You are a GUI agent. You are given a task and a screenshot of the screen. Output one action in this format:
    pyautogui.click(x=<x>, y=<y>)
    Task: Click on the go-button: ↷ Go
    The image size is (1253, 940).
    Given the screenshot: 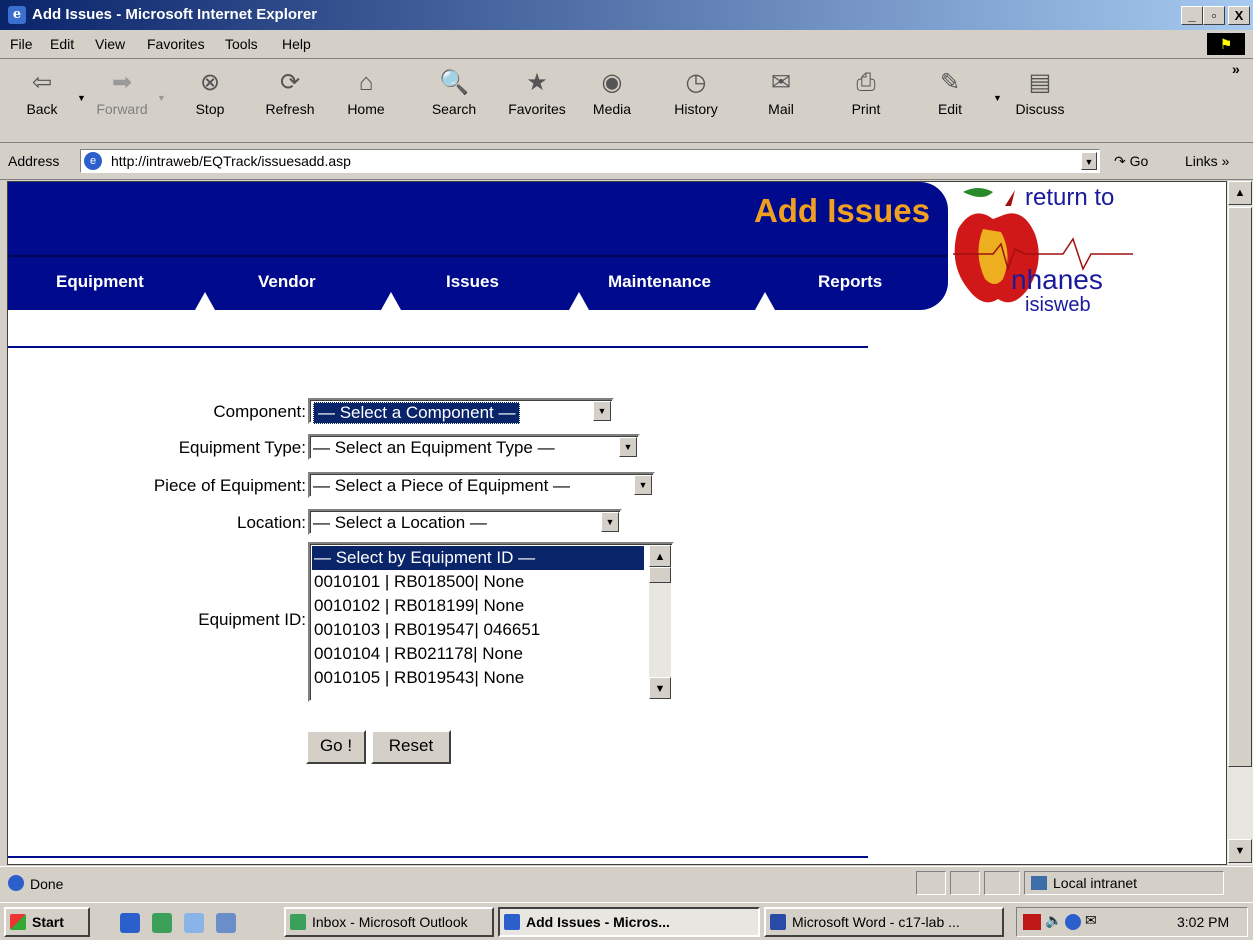 What is the action you would take?
    pyautogui.click(x=1131, y=161)
    